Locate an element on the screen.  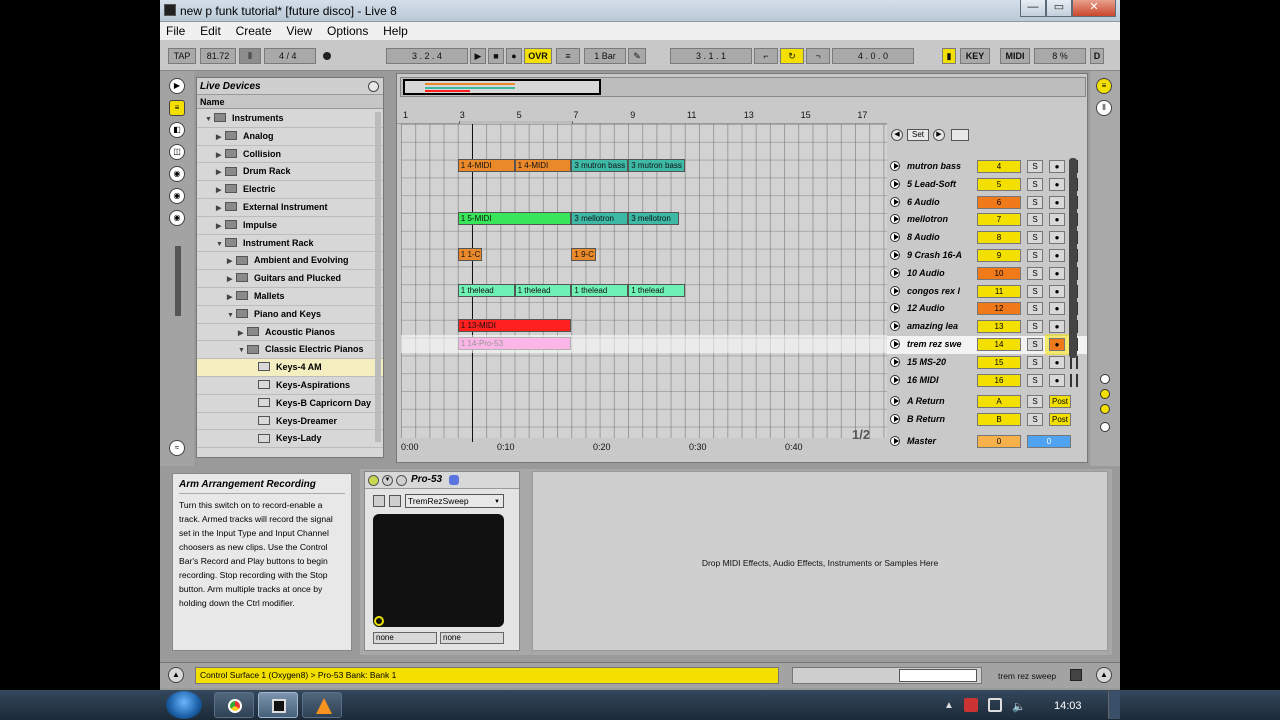
track-activator: 7 is located at coordinates (999, 220).